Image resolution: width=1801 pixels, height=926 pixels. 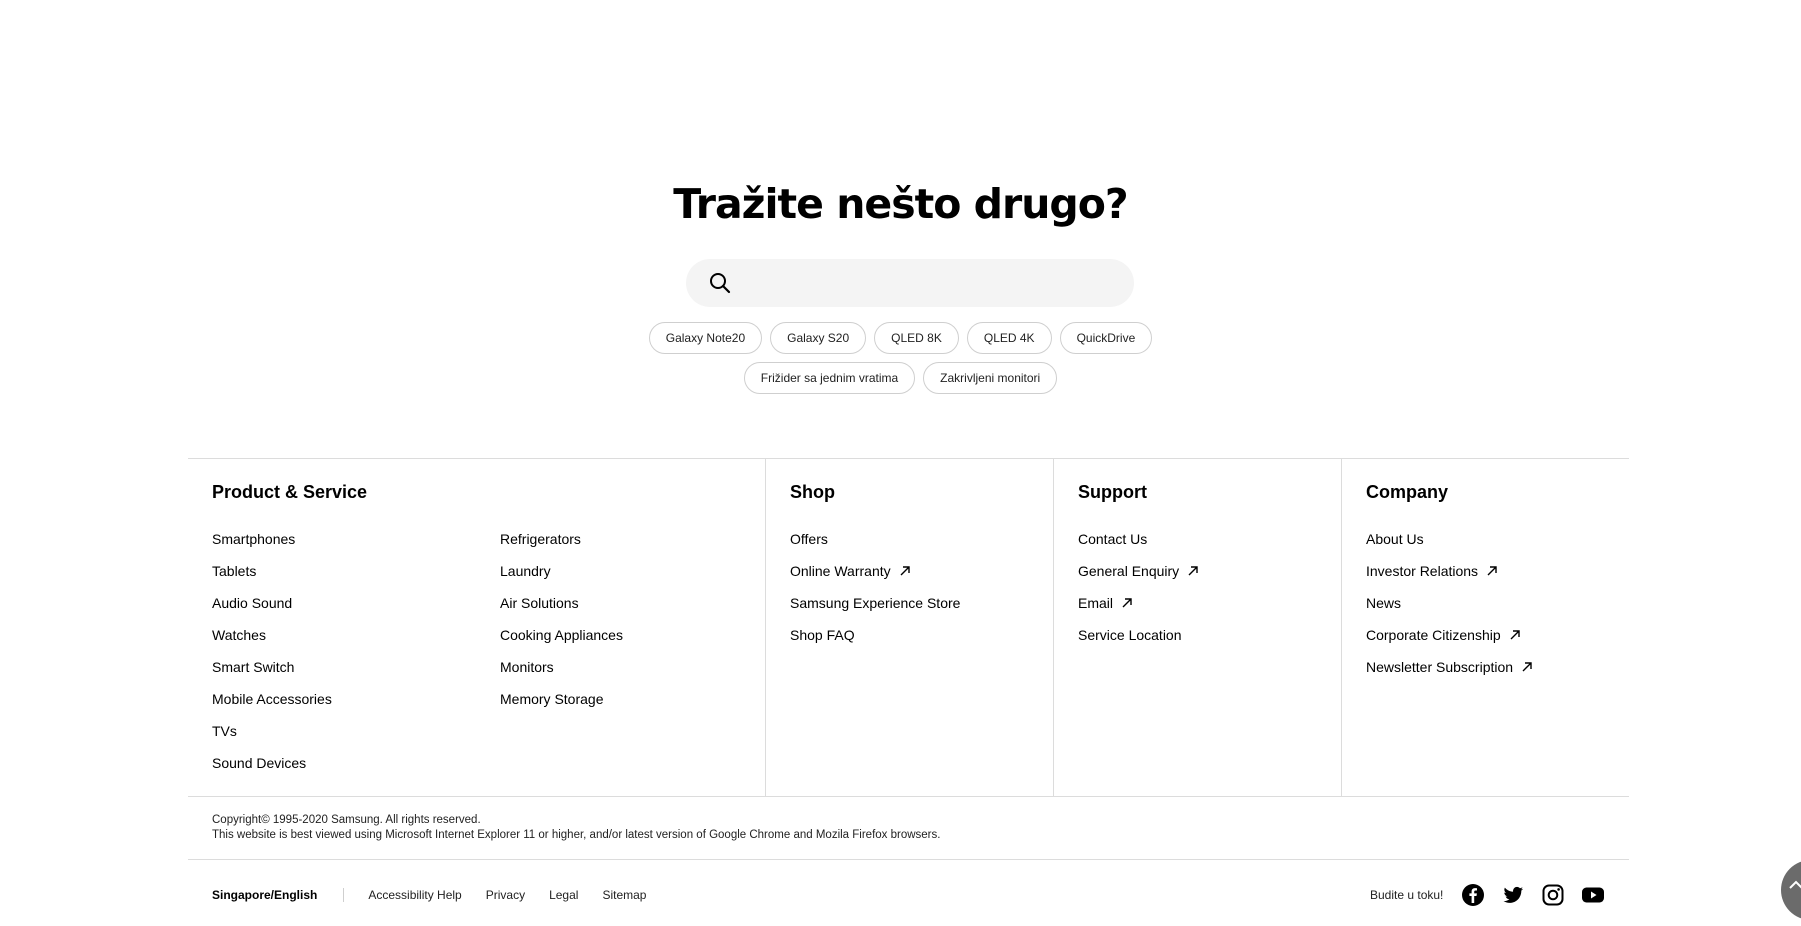 What do you see at coordinates (272, 635) in the screenshot?
I see `footer-link: Watches` at bounding box center [272, 635].